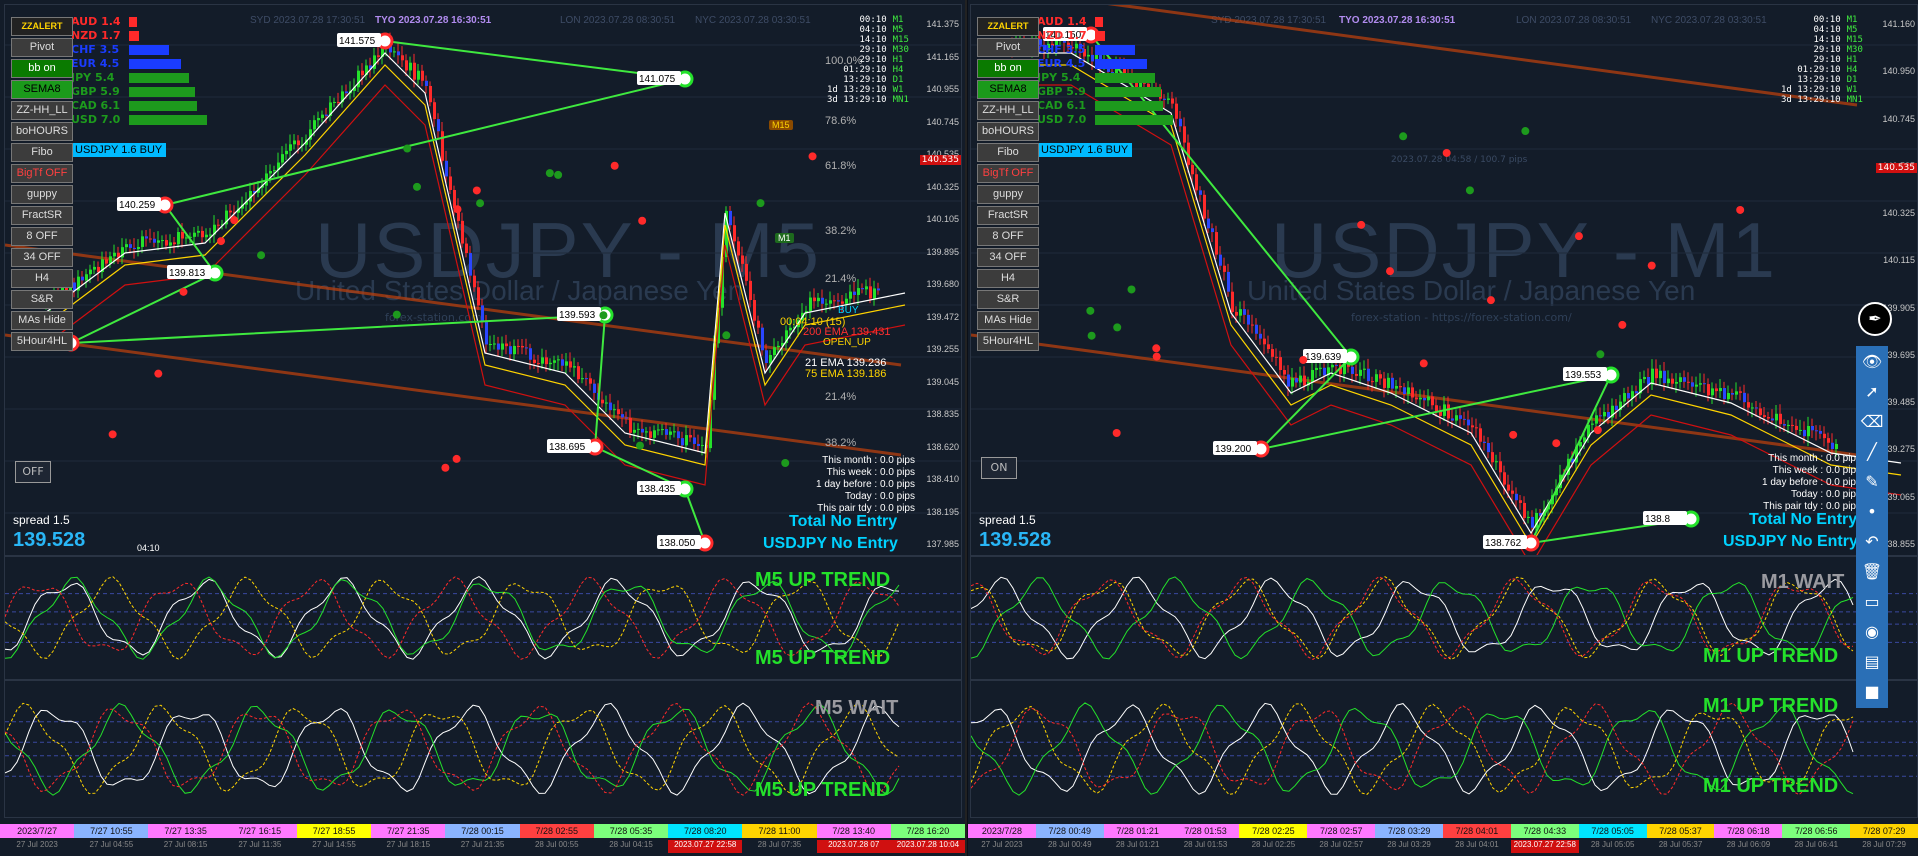 Image resolution: width=1918 pixels, height=856 pixels. What do you see at coordinates (1657, 519) in the screenshot?
I see `level-label: 138.8` at bounding box center [1657, 519].